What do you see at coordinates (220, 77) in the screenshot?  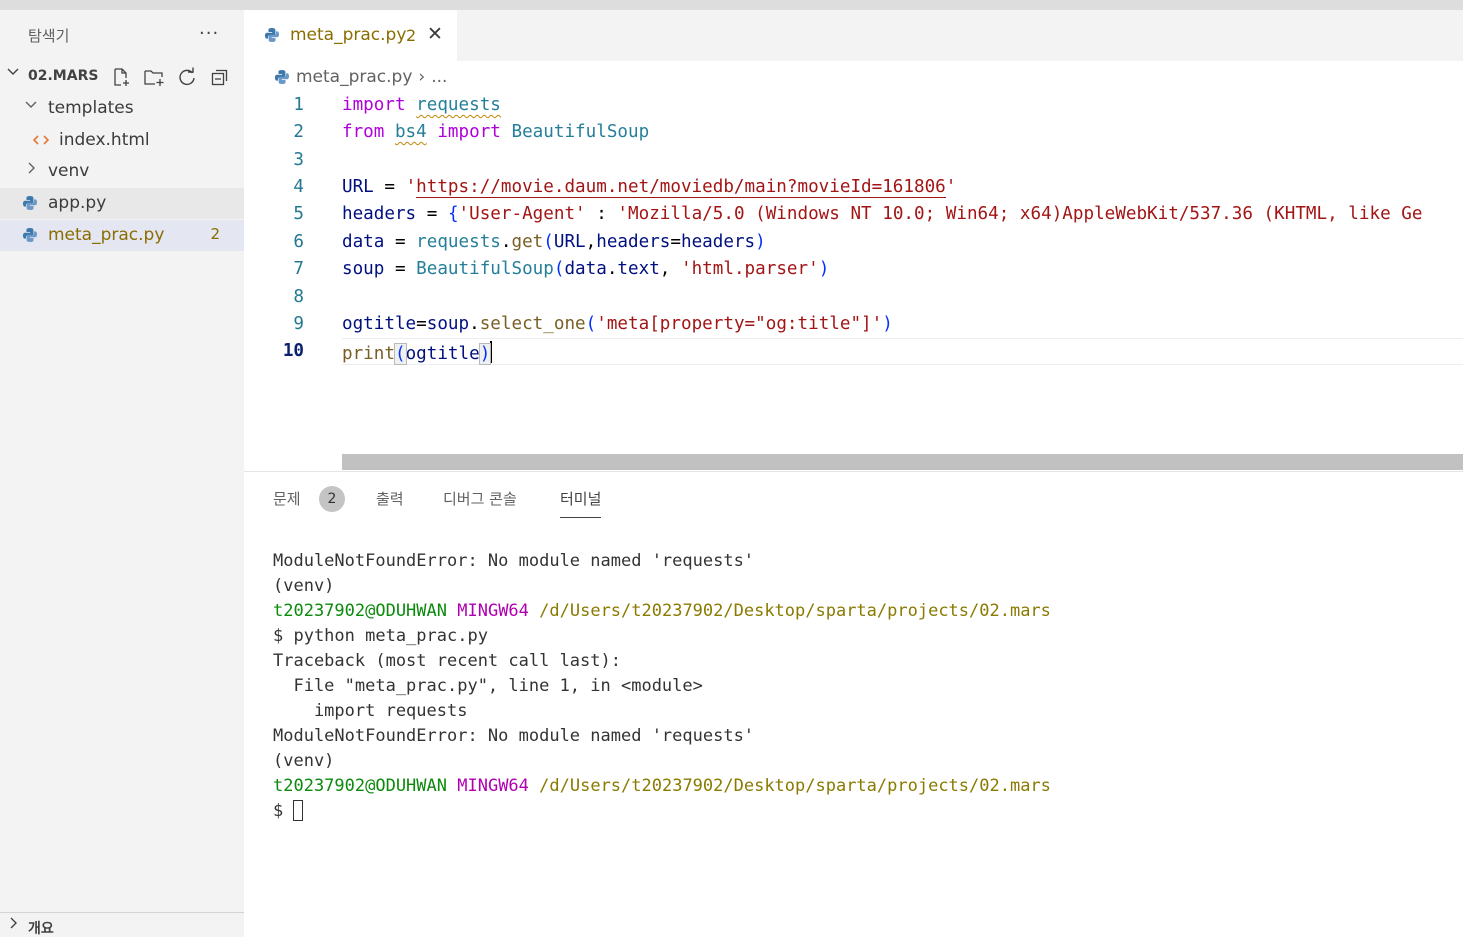 I see `collapse-all-icon` at bounding box center [220, 77].